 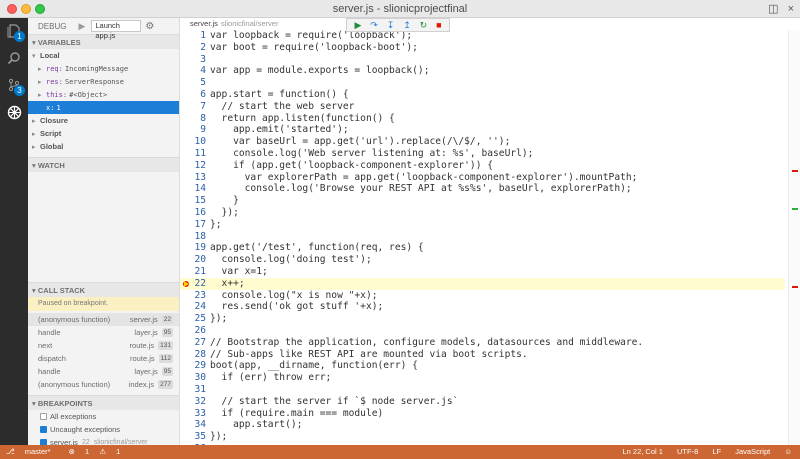 I want to click on code-line: 3, so click(x=482, y=60).